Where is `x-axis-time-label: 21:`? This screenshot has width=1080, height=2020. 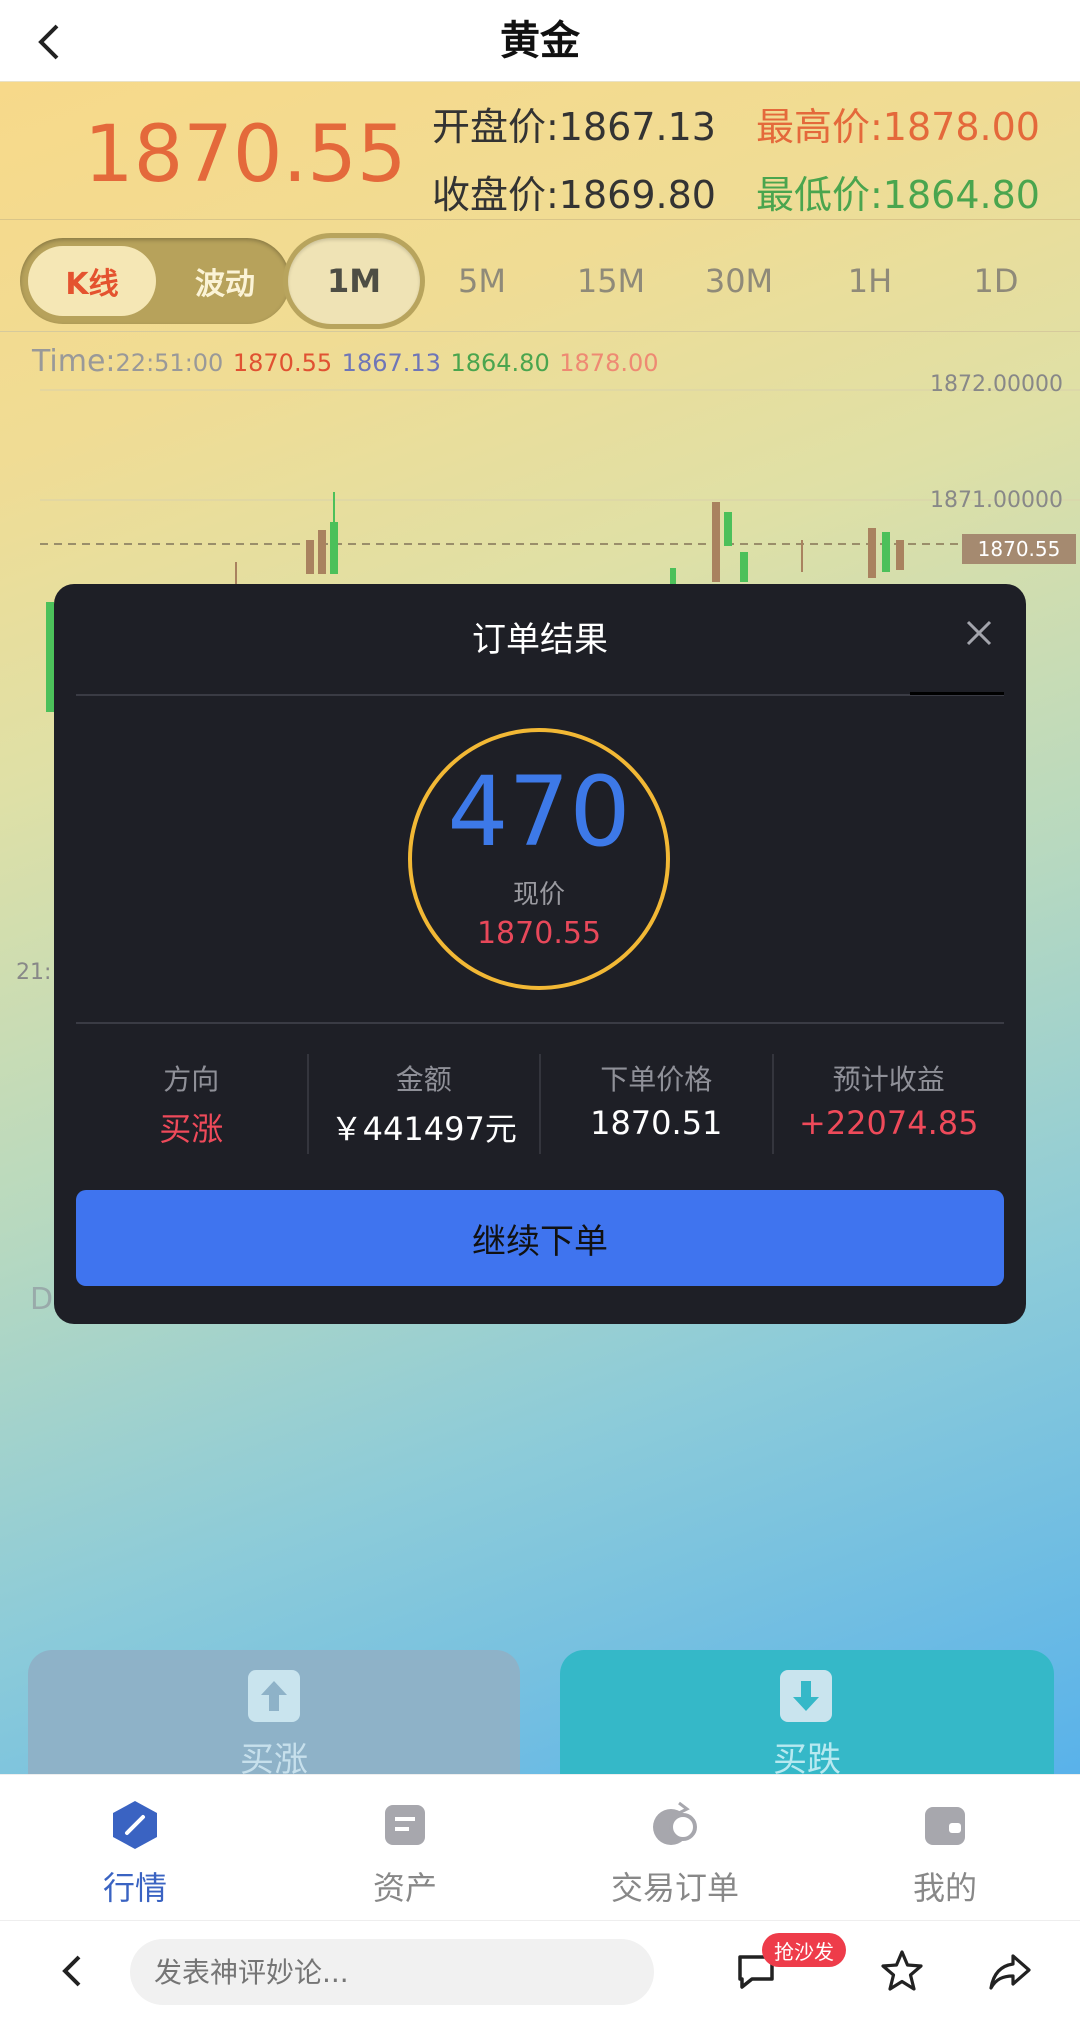 x-axis-time-label: 21: is located at coordinates (34, 972).